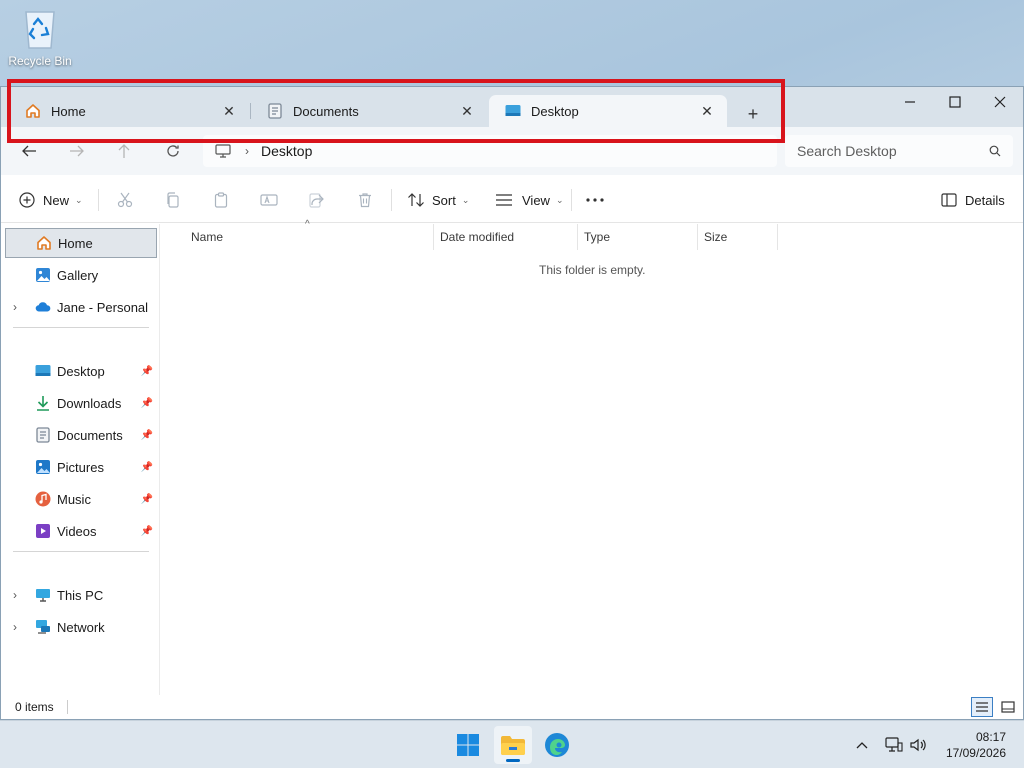  Describe the element at coordinates (124, 151) in the screenshot. I see `up-button` at that location.